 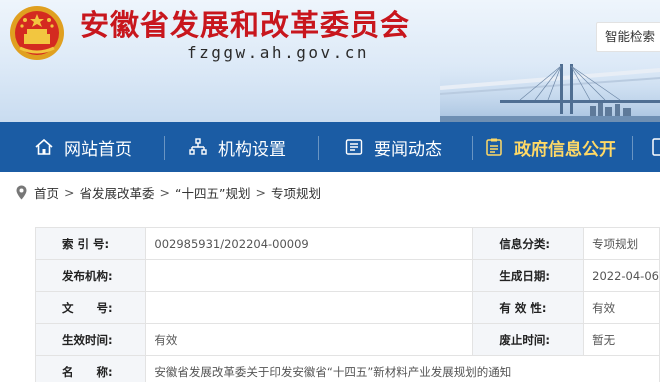 What do you see at coordinates (98, 149) in the screenshot?
I see `nav-label-home: 网站首页` at bounding box center [98, 149].